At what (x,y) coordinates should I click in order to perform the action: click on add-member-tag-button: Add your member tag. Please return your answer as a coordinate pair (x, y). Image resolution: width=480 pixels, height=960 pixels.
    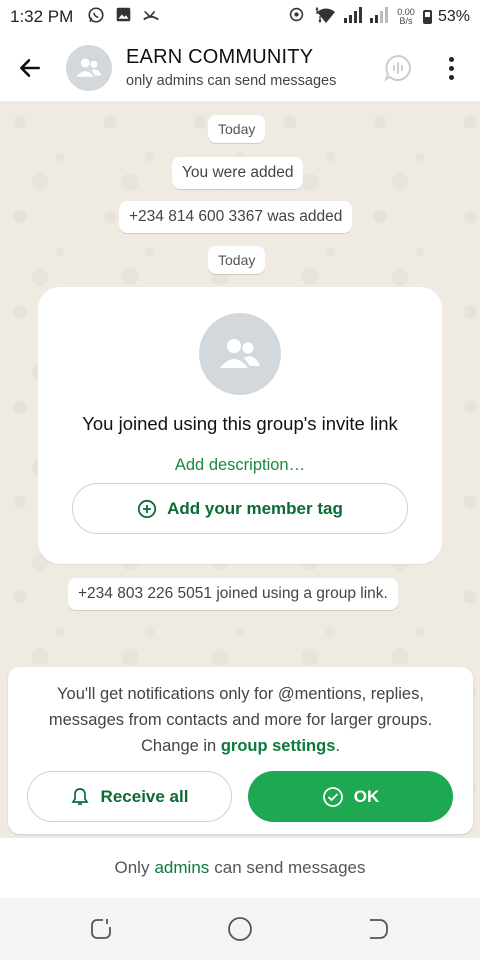
    Looking at the image, I should click on (240, 508).